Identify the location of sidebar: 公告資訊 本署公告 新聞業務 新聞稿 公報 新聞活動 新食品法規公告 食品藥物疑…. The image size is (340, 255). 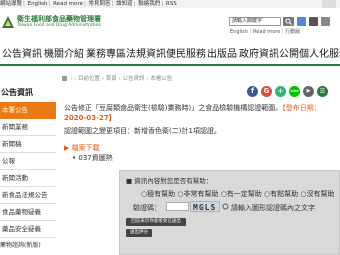
(28, 170).